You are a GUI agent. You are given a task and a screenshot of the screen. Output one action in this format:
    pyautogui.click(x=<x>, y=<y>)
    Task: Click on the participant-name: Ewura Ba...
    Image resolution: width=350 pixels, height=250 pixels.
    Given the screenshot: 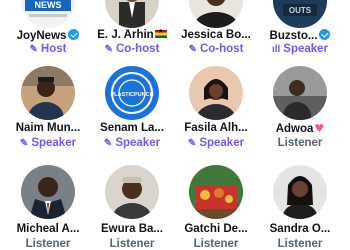 What is the action you would take?
    pyautogui.click(x=132, y=229)
    